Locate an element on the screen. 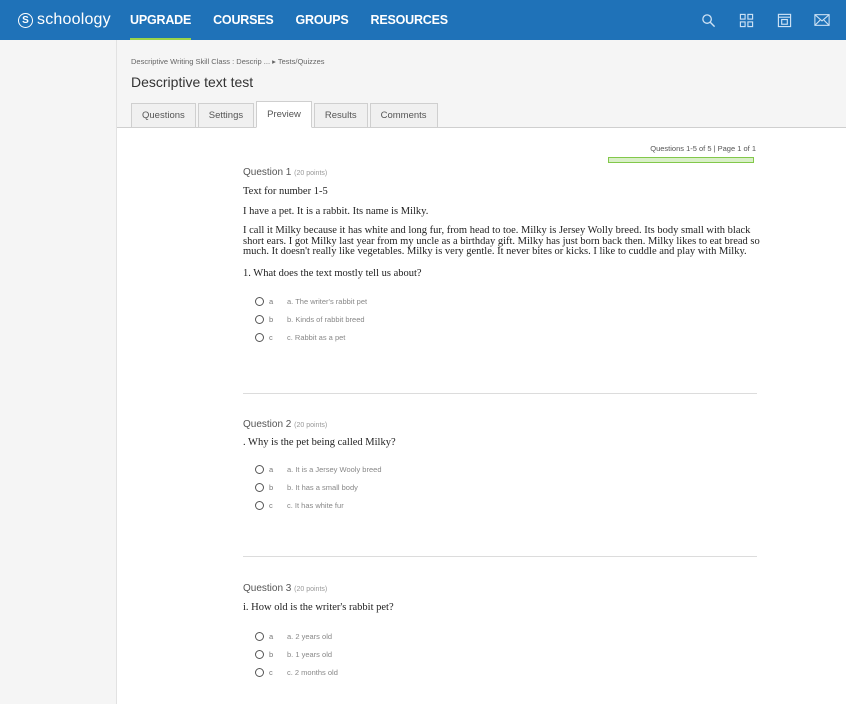  progress-bar is located at coordinates (681, 160).